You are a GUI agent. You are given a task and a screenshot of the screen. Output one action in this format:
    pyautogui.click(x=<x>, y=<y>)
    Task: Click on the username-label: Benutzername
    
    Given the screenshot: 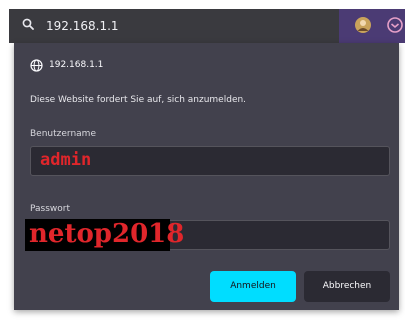 What is the action you would take?
    pyautogui.click(x=63, y=134)
    